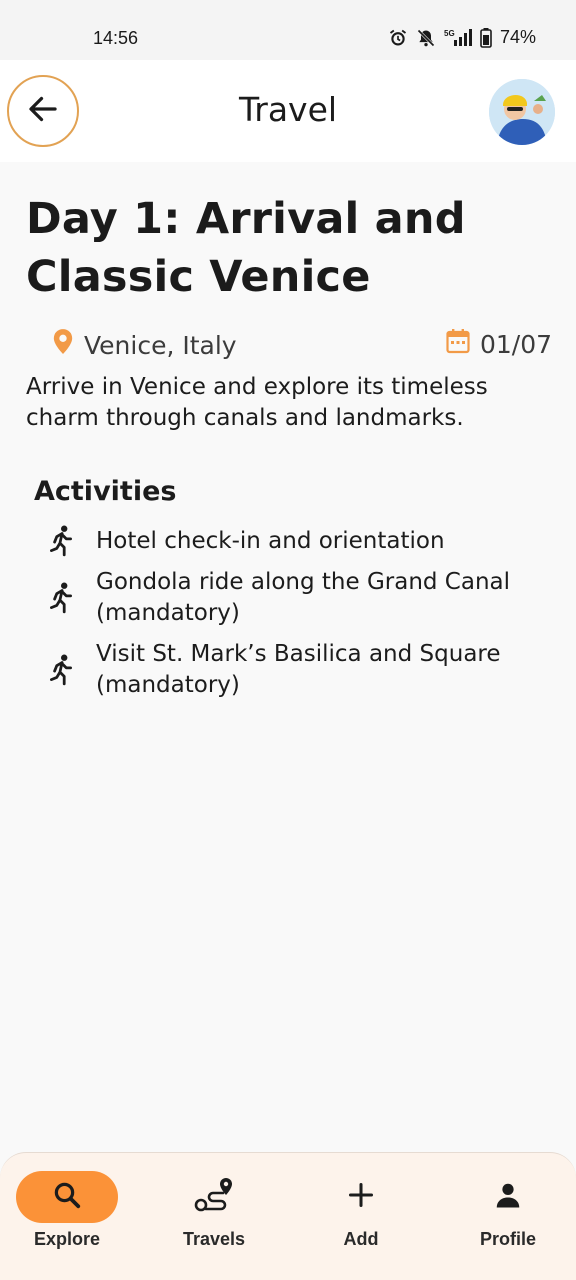  What do you see at coordinates (105, 491) in the screenshot?
I see `activities-heading: Activities` at bounding box center [105, 491].